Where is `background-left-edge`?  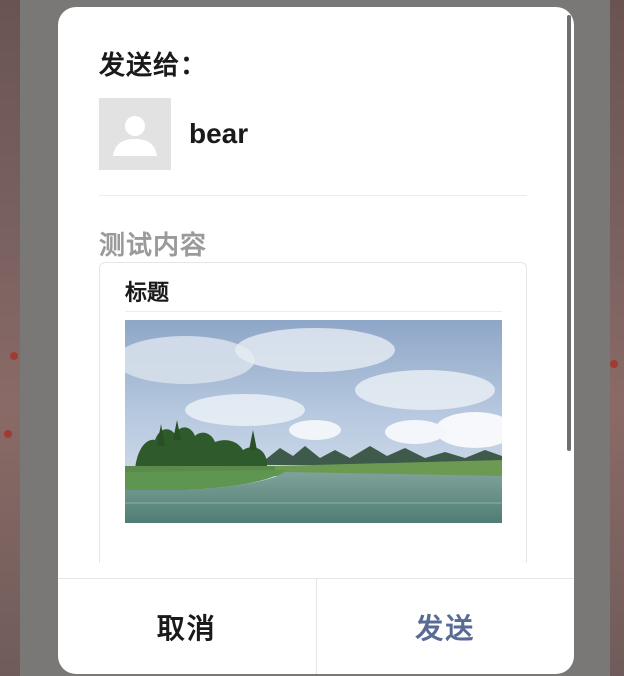 background-left-edge is located at coordinates (10, 338).